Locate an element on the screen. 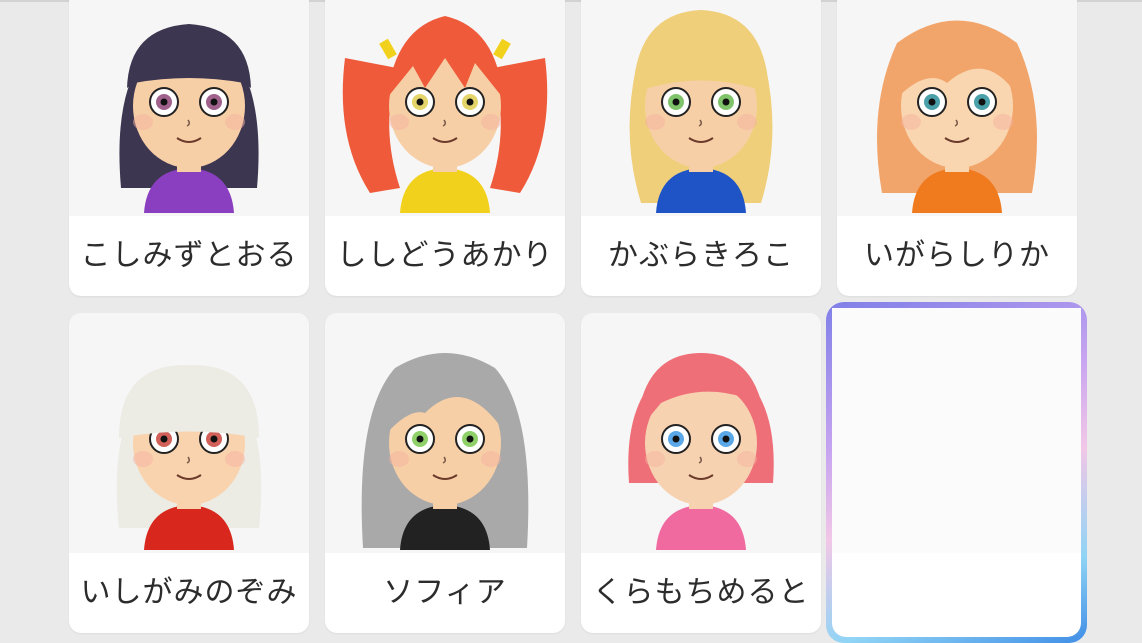  empty-portrait is located at coordinates (956, 430).